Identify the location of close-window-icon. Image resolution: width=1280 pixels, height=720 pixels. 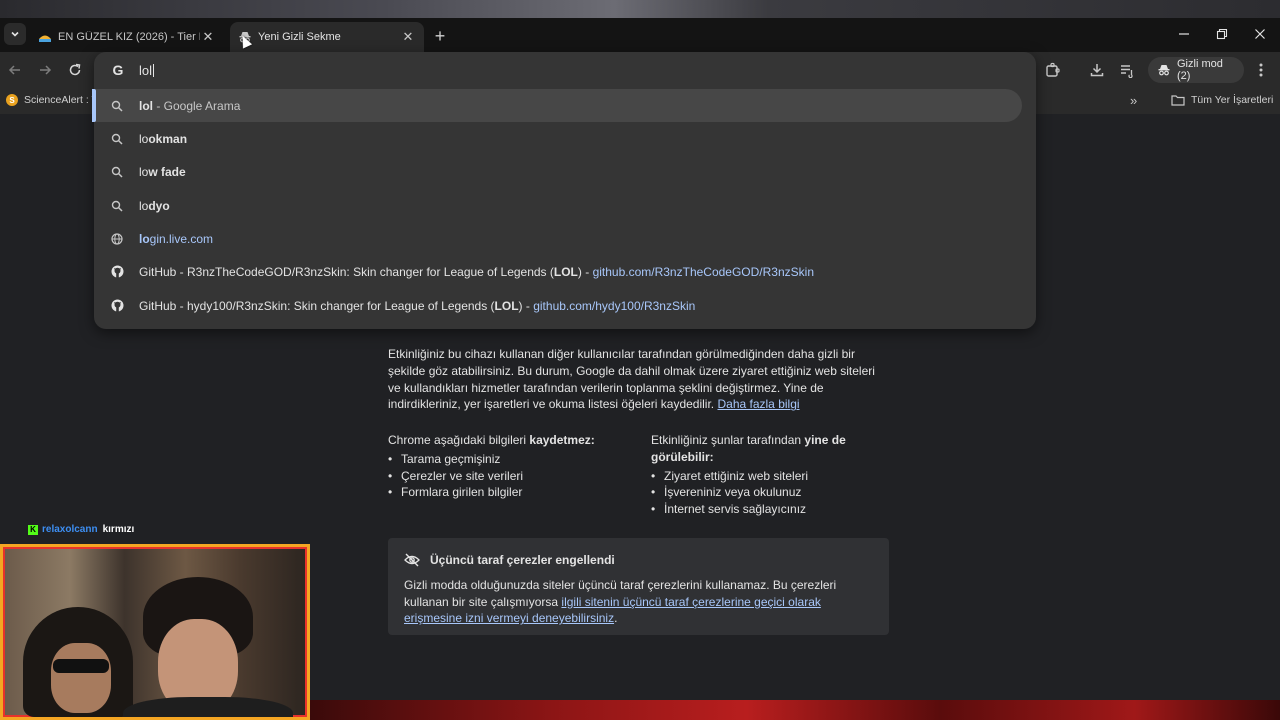
(1260, 34).